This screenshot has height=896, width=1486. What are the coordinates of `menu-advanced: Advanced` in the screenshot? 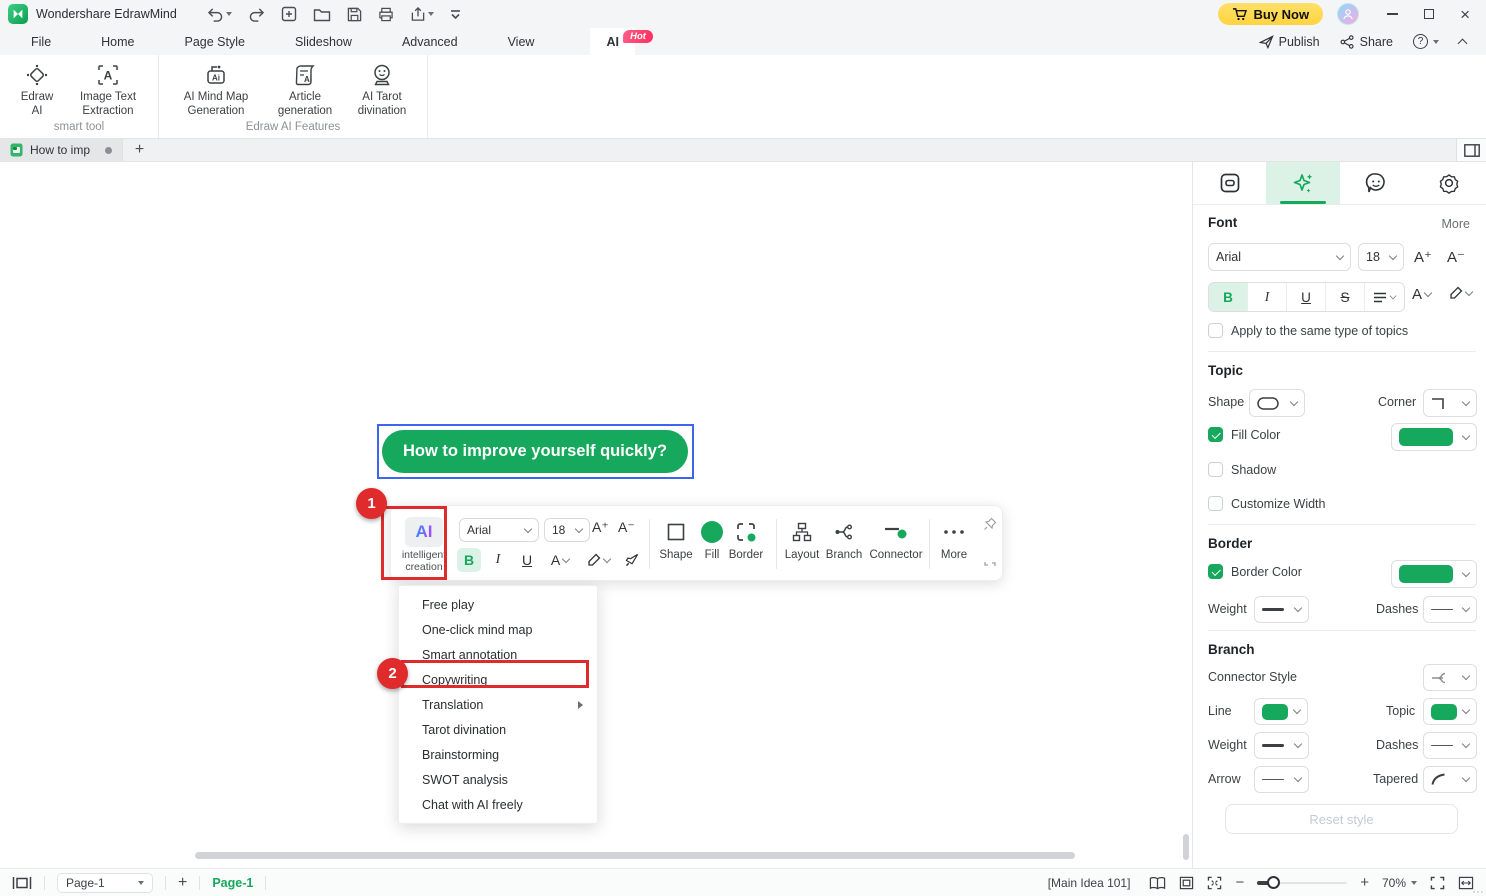 It's located at (430, 41).